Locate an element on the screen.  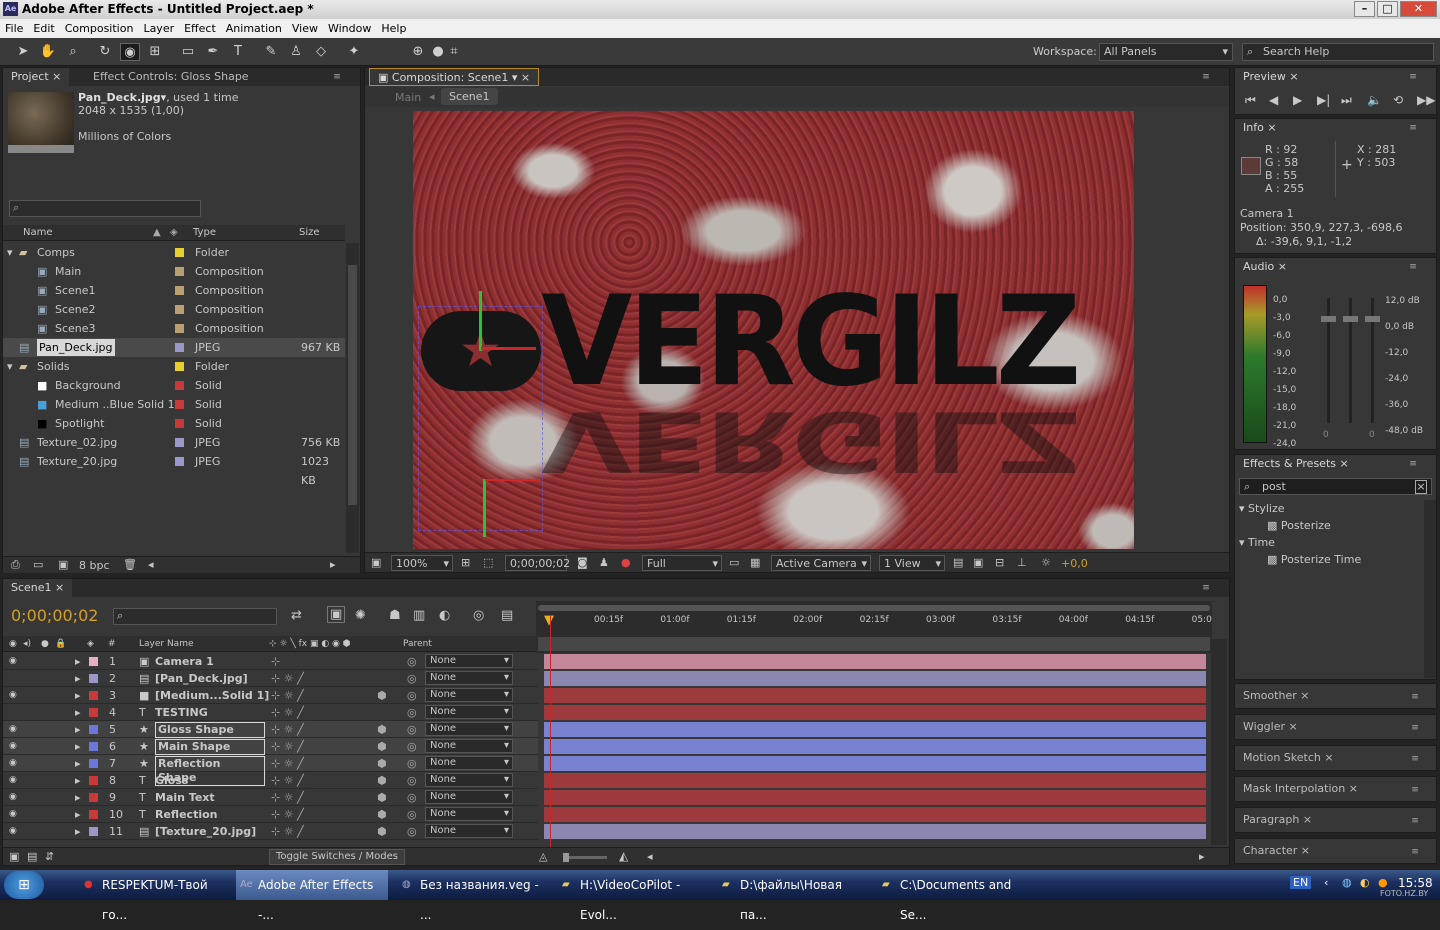
mask-interpolation-panel: Mask Interpolation × ≡ is located at coordinates (1335, 789).